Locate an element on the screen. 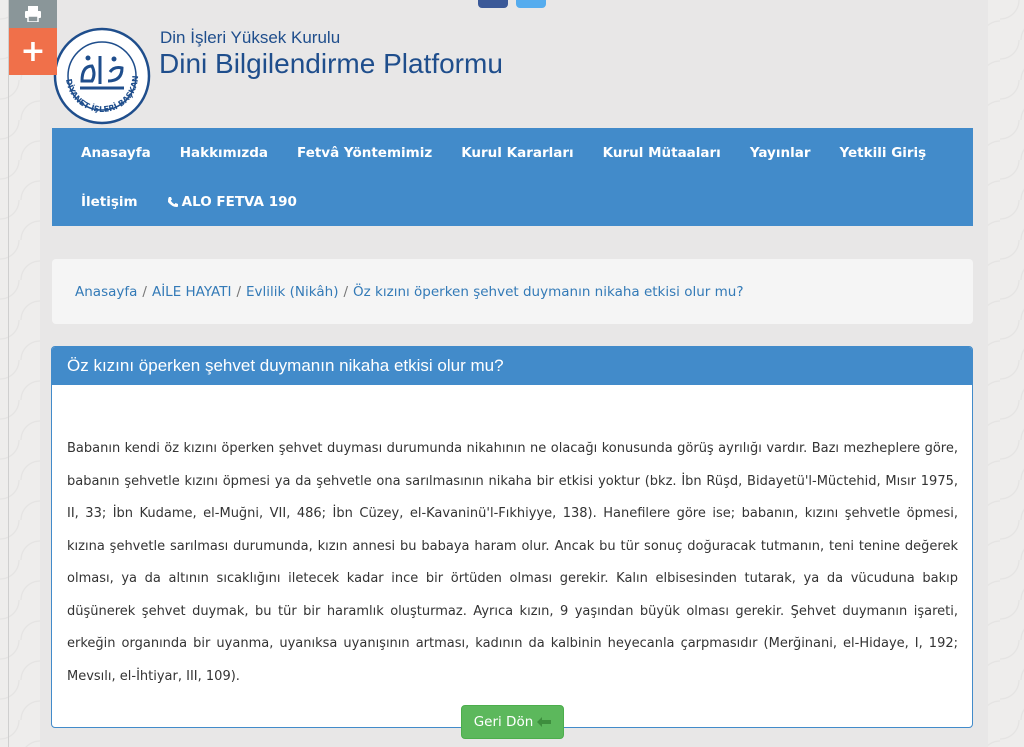 This screenshot has width=1024, height=747. nav-link: Anasayfa is located at coordinates (116, 153).